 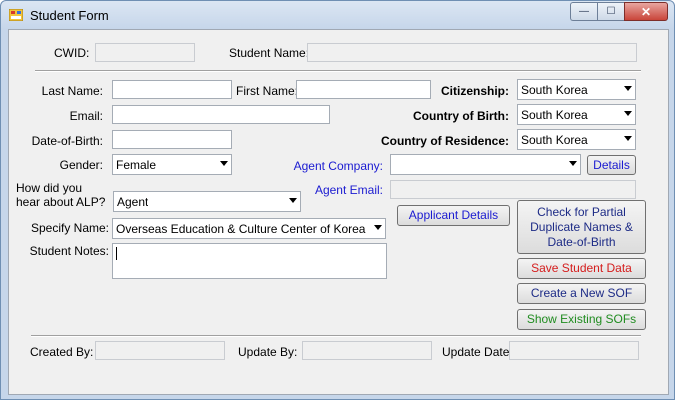 I want to click on hear-about-value: Agent, so click(x=133, y=202).